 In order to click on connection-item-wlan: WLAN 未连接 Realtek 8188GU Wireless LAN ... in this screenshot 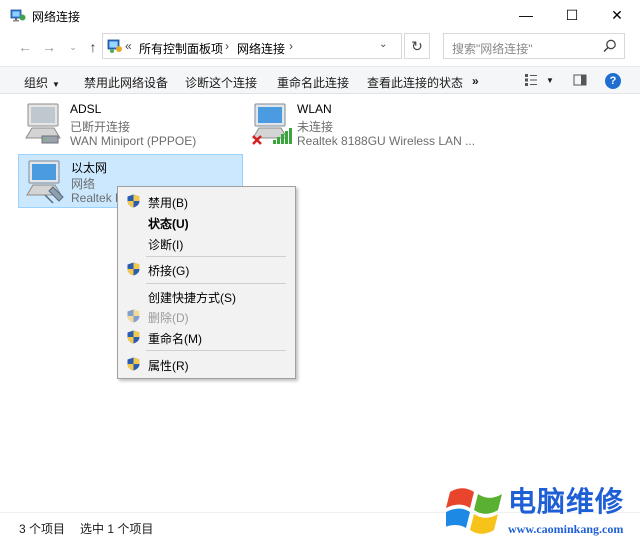, I will do `click(365, 124)`.